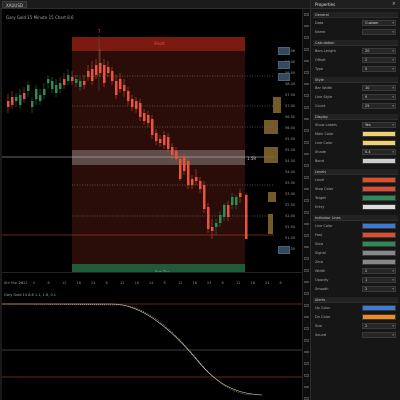 The image size is (400, 400). What do you see at coordinates (355, 335) in the screenshot?
I see `property-row: Sound` at bounding box center [355, 335].